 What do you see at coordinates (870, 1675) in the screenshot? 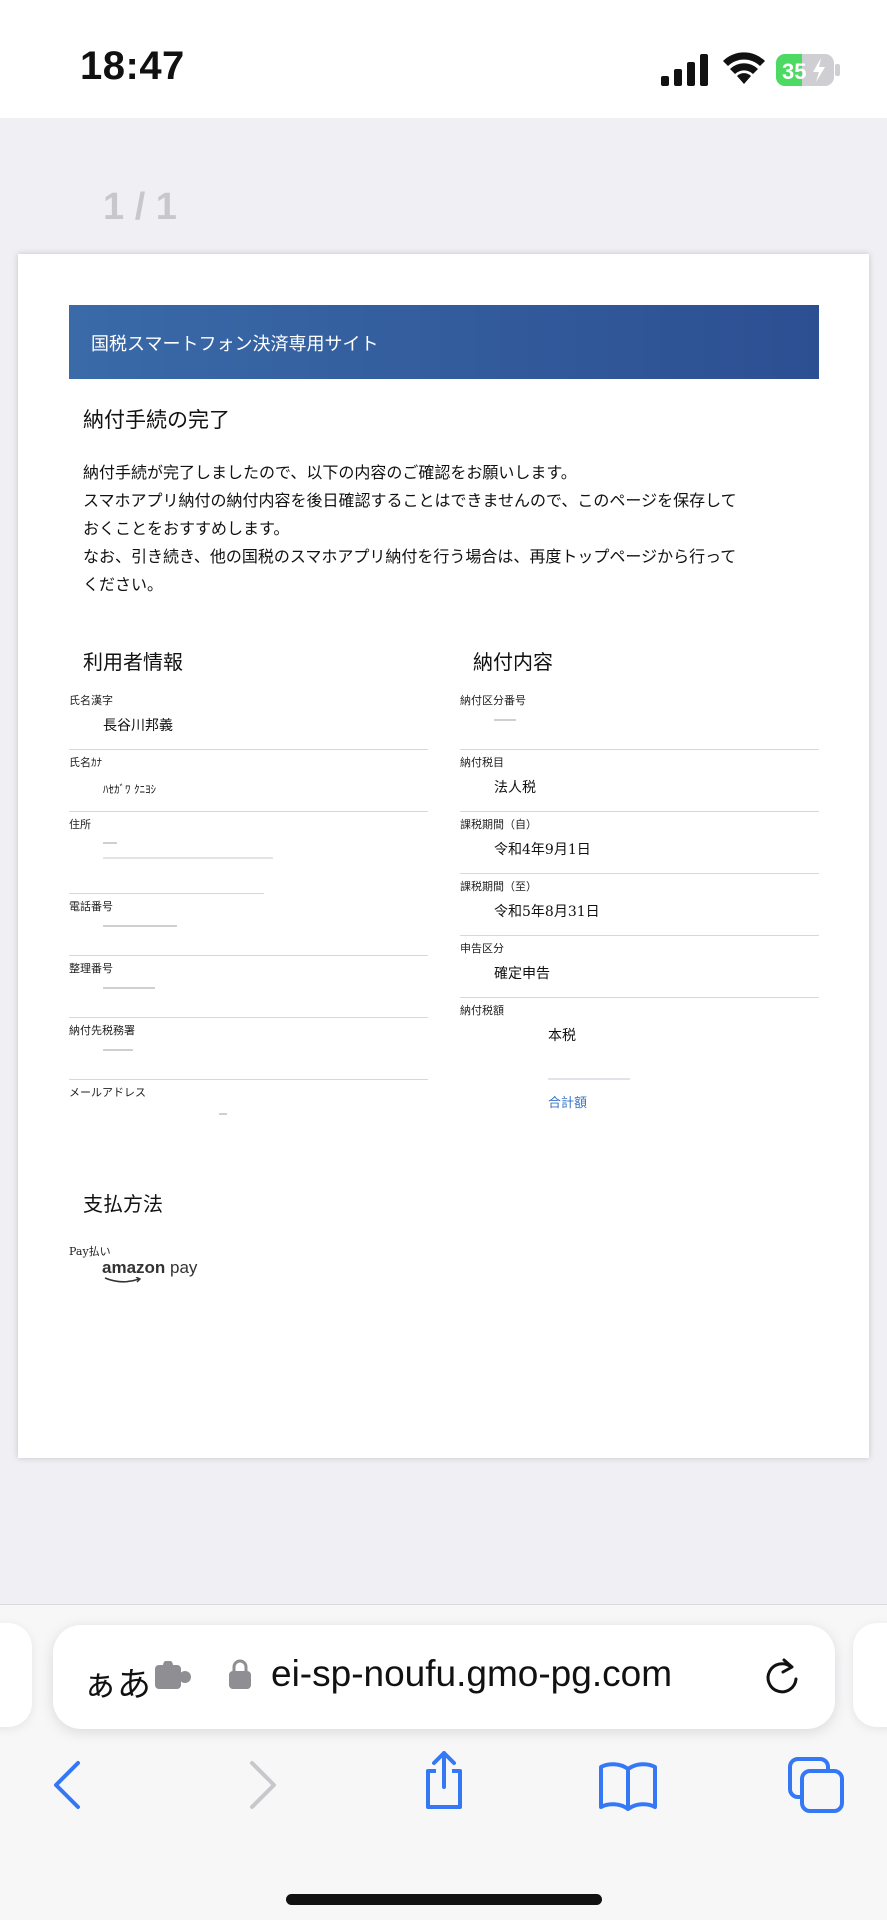
I see `next-tab-preview` at bounding box center [870, 1675].